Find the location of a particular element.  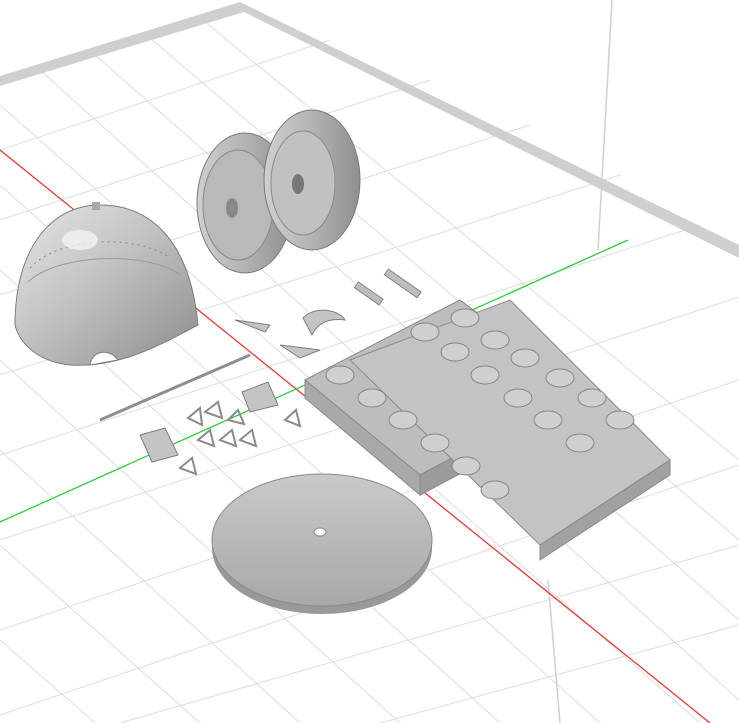

circular-display-base is located at coordinates (322, 543).